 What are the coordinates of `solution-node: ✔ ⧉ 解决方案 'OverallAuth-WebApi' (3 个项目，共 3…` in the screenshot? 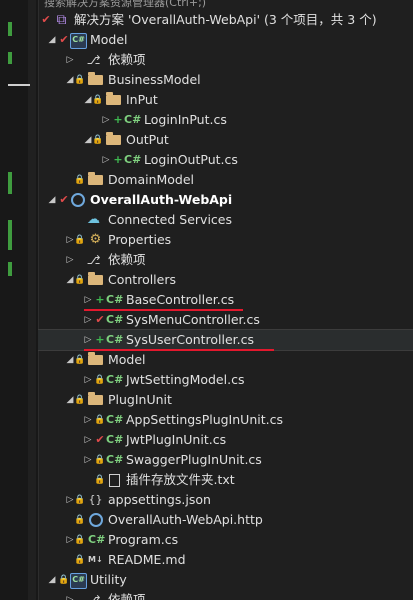 It's located at (225, 20).